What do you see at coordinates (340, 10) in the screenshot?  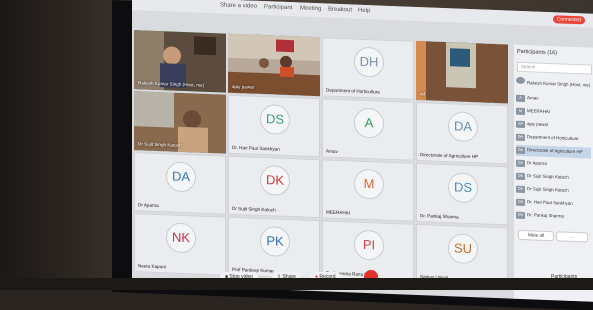 I see `menu-breakout: Breakout` at bounding box center [340, 10].